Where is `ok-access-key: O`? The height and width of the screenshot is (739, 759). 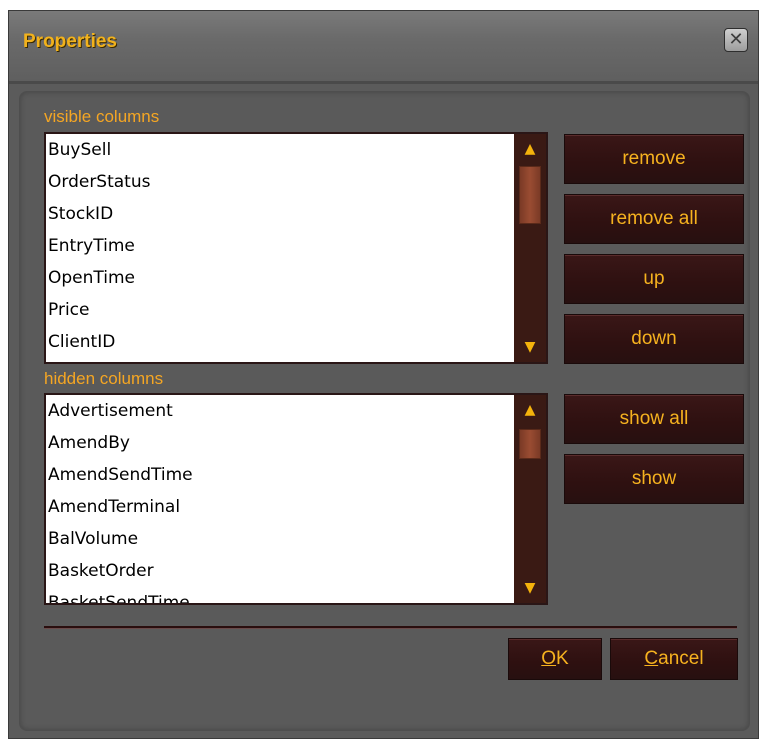
ok-access-key: O is located at coordinates (549, 658).